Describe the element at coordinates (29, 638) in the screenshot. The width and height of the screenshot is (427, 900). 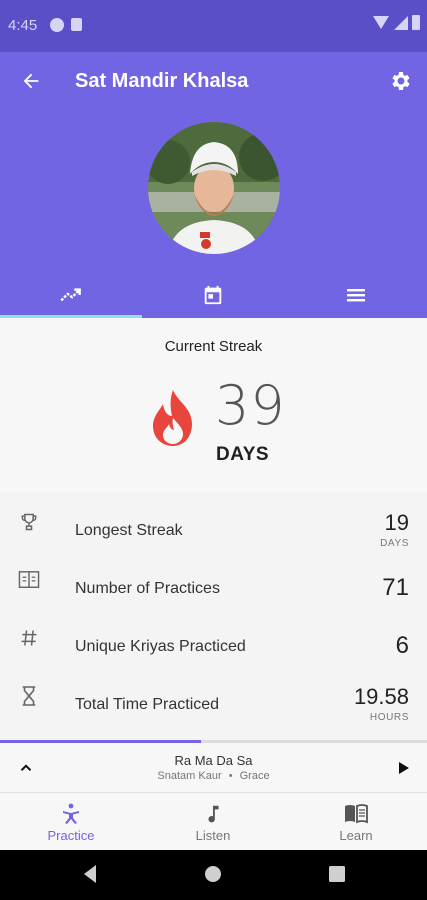
I see `hash-icon` at that location.